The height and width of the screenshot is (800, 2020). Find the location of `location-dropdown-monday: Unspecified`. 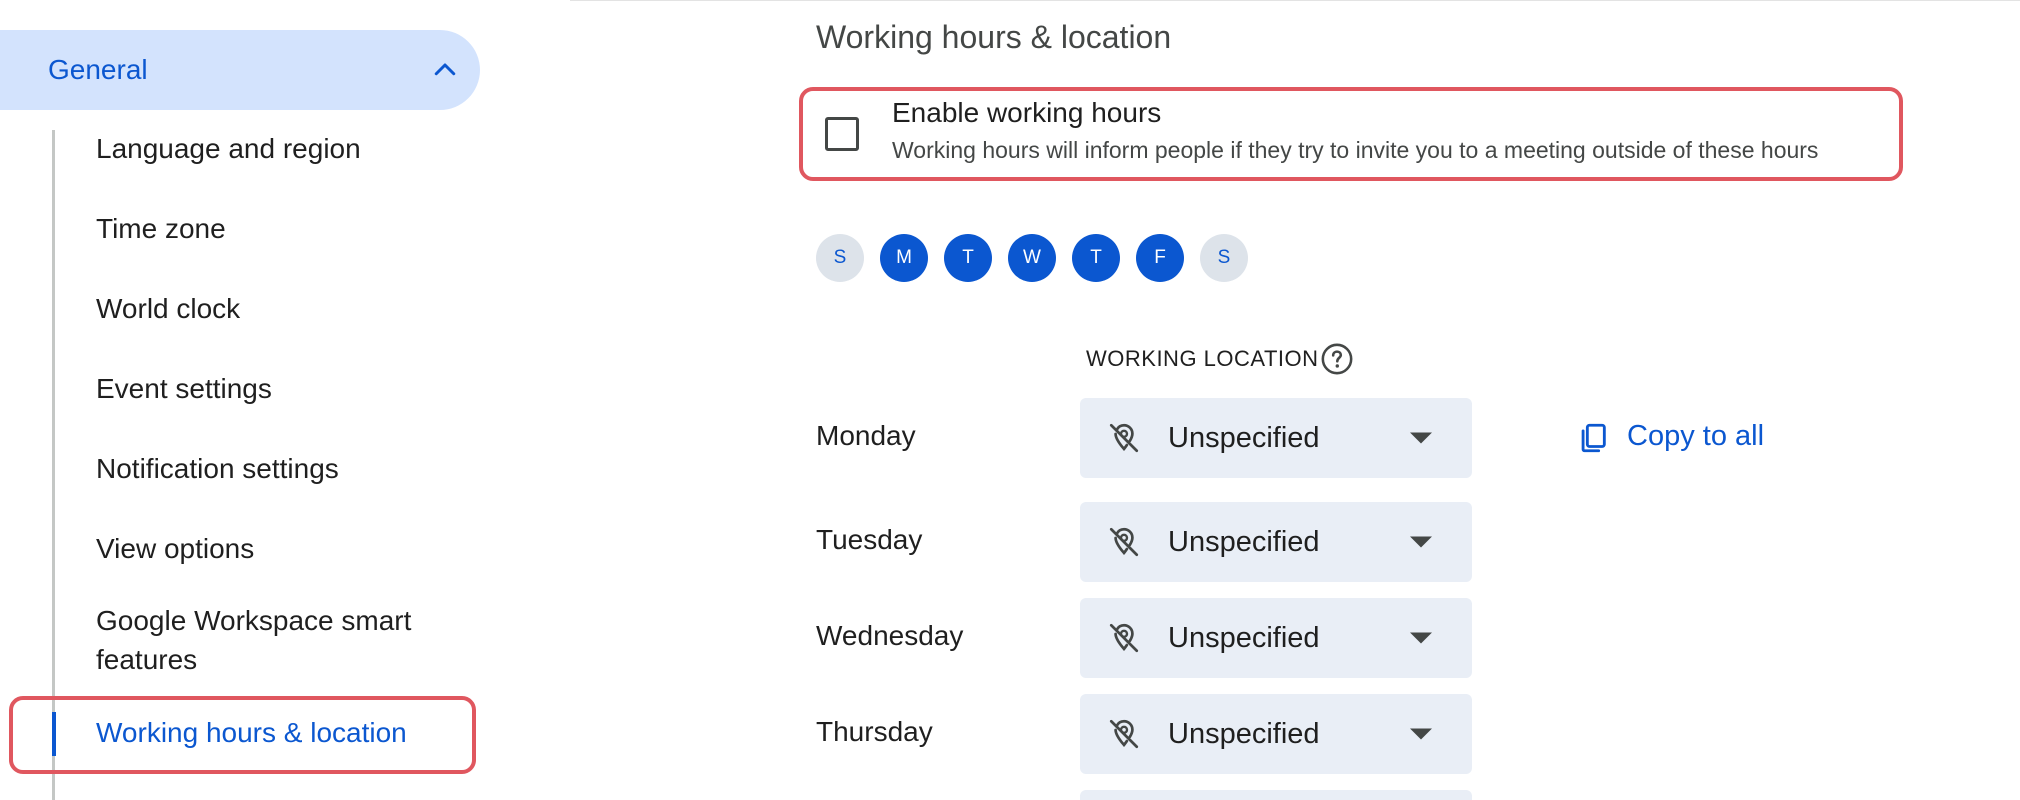

location-dropdown-monday: Unspecified is located at coordinates (1276, 438).